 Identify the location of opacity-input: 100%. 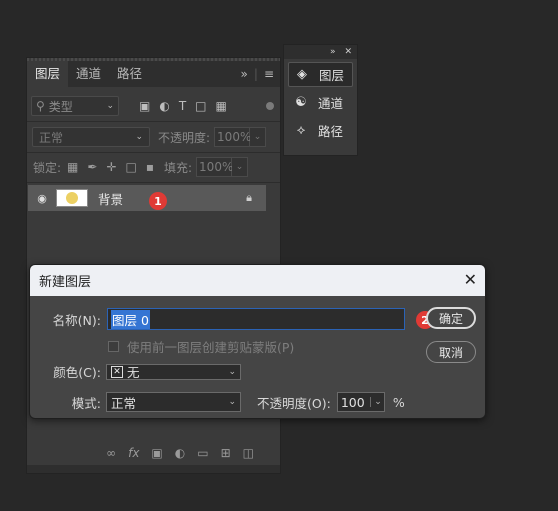
(232, 137).